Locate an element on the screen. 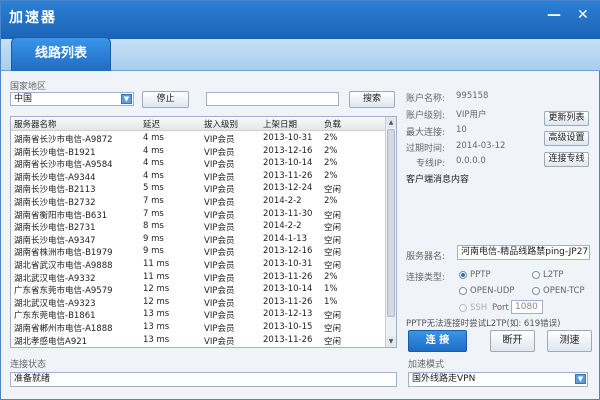  advanced-settings-button: 高级设置 is located at coordinates (566, 138).